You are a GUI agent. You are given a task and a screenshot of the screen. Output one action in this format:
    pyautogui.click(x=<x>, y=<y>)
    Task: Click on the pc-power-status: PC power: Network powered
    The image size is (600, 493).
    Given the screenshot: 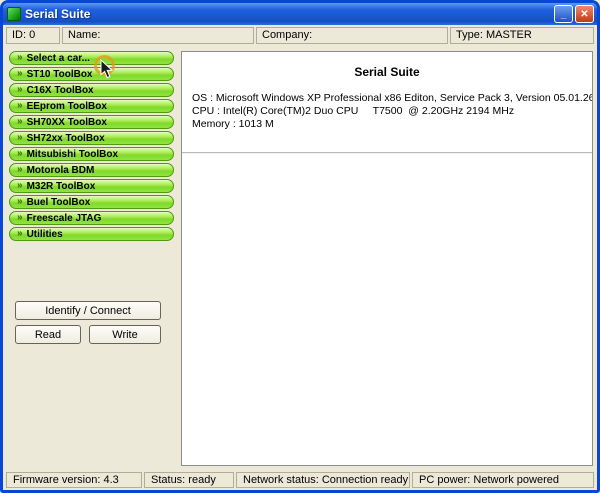 What is the action you would take?
    pyautogui.click(x=503, y=480)
    